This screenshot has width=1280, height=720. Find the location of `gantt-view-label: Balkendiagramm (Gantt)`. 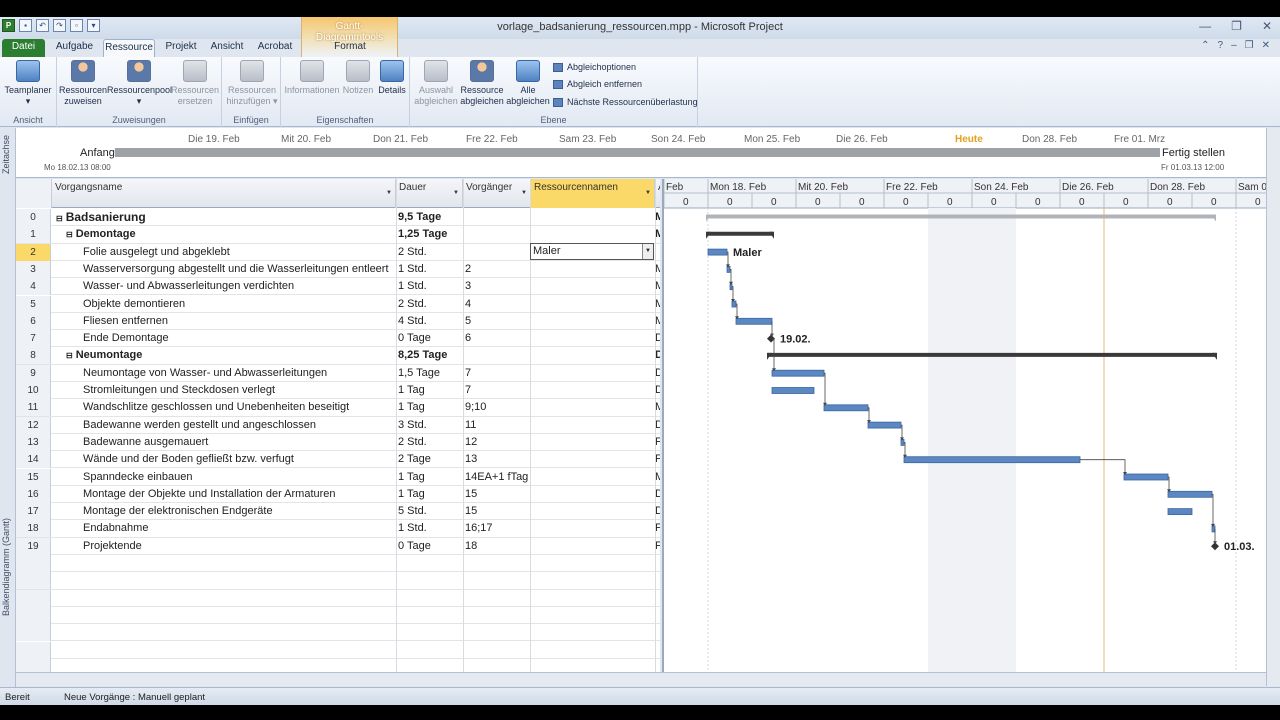

gantt-view-label: Balkendiagramm (Gantt) is located at coordinates (6, 567).